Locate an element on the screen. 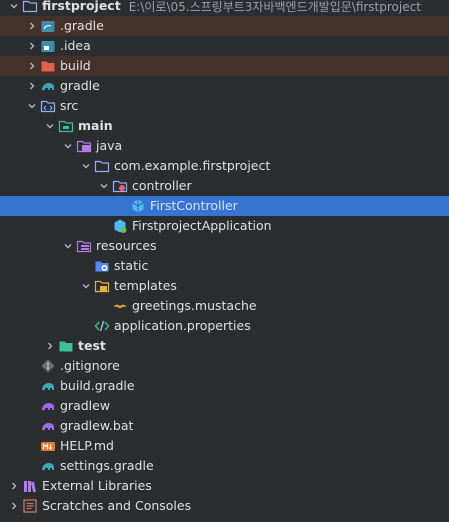 This screenshot has height=522, width=449. tree-item-label: External Libraries is located at coordinates (97, 485).